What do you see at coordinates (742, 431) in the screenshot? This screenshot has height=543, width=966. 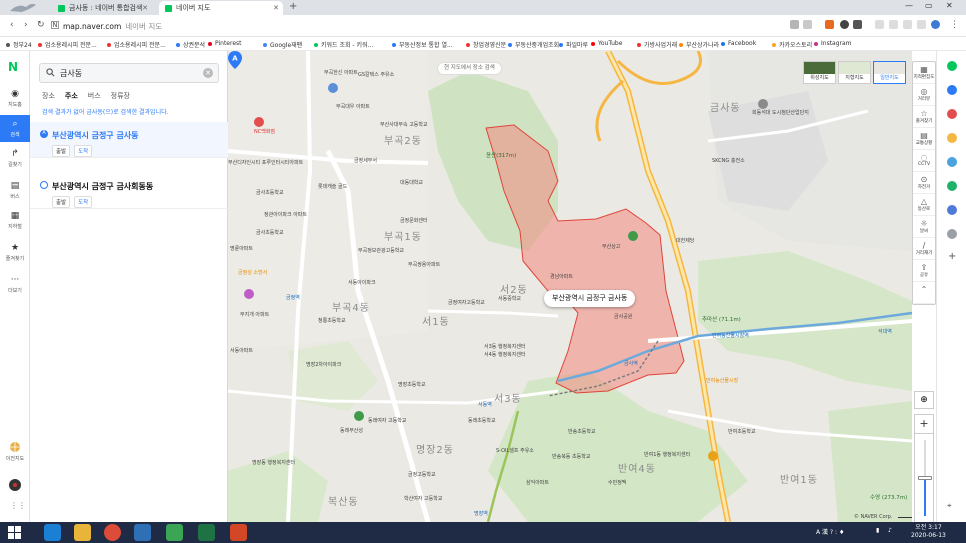 I see `poi-label: 반여초등학교` at bounding box center [742, 431].